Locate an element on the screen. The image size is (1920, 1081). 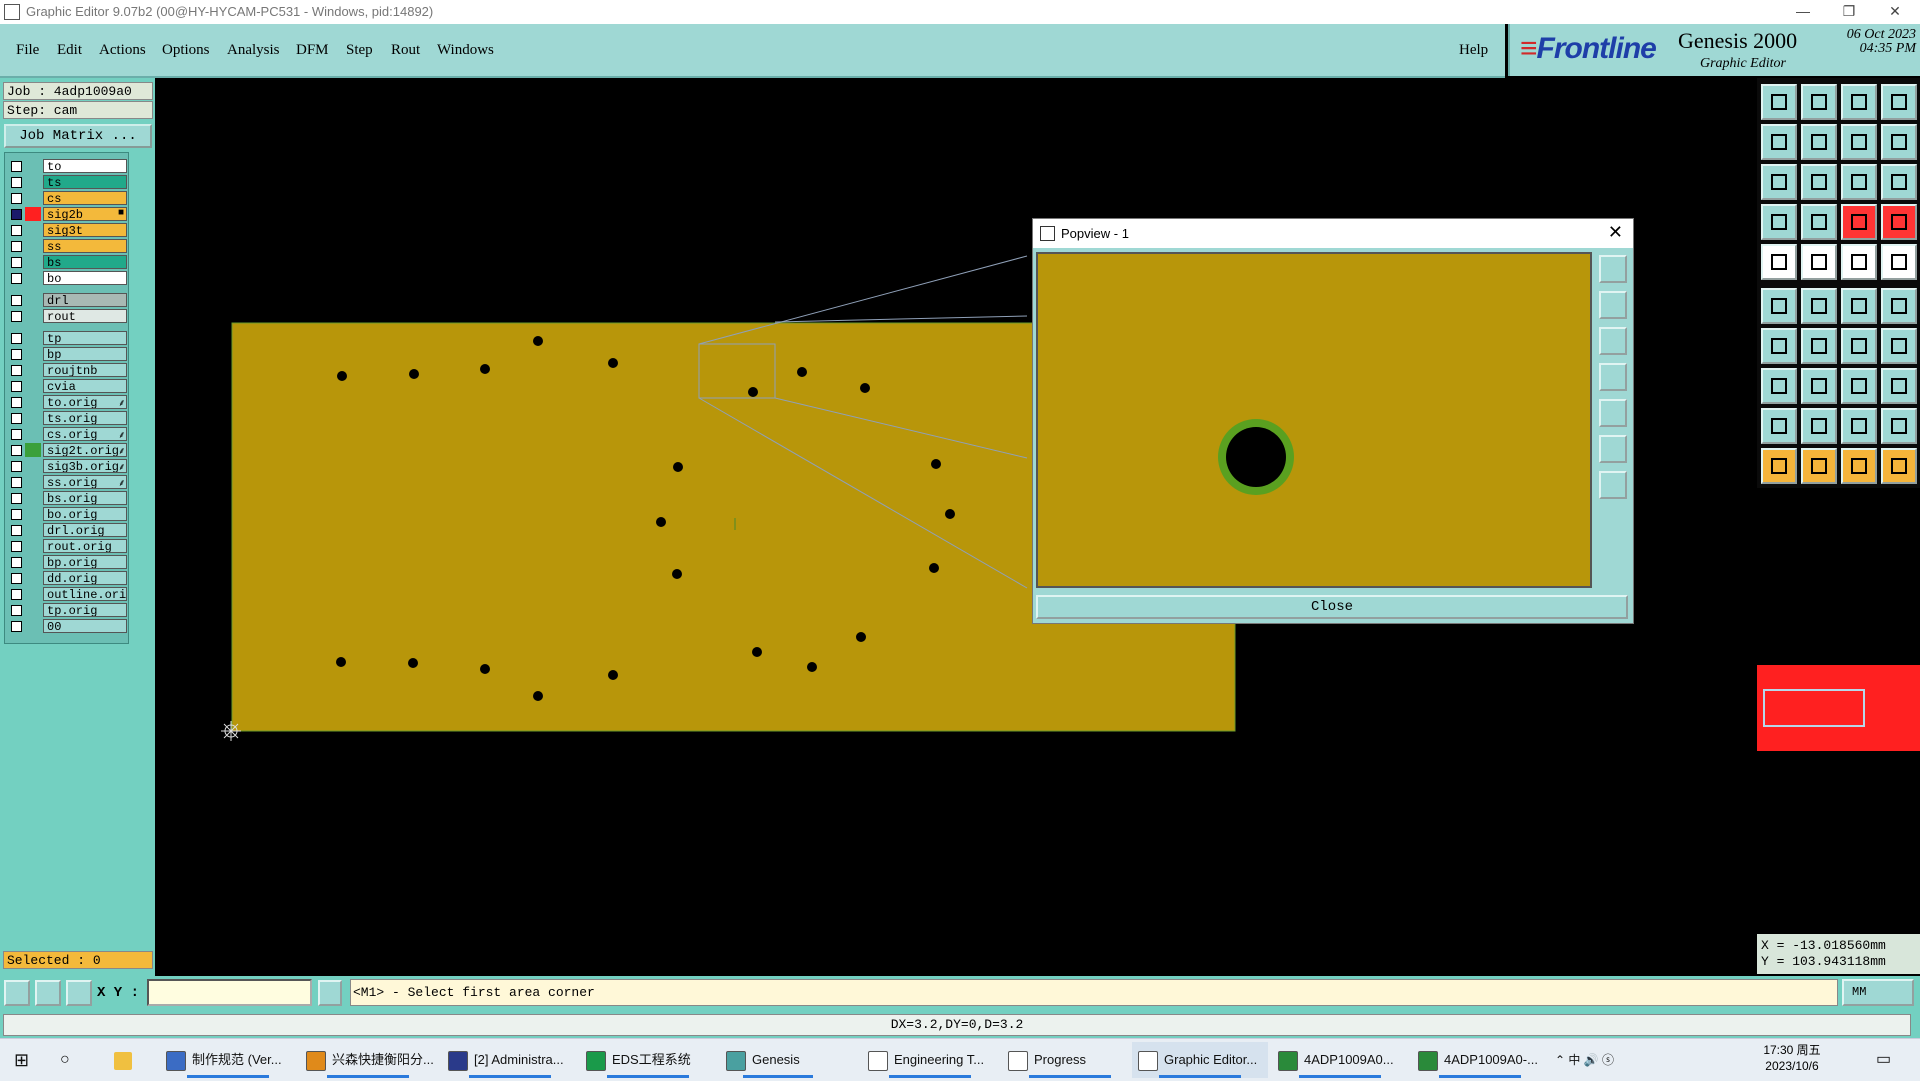
layer-row: sig2b ■ is located at coordinates (66, 214).